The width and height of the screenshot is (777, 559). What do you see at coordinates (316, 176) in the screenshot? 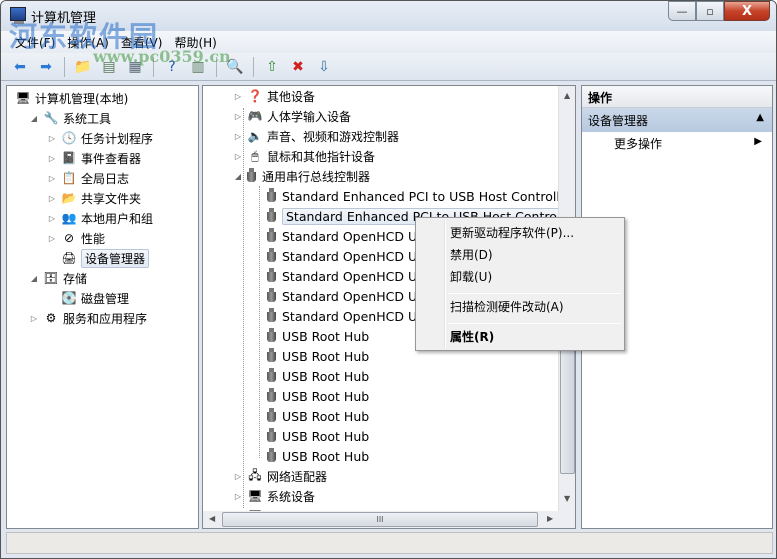
I see `device-category-label: 通用串行总线控制器` at bounding box center [316, 176].